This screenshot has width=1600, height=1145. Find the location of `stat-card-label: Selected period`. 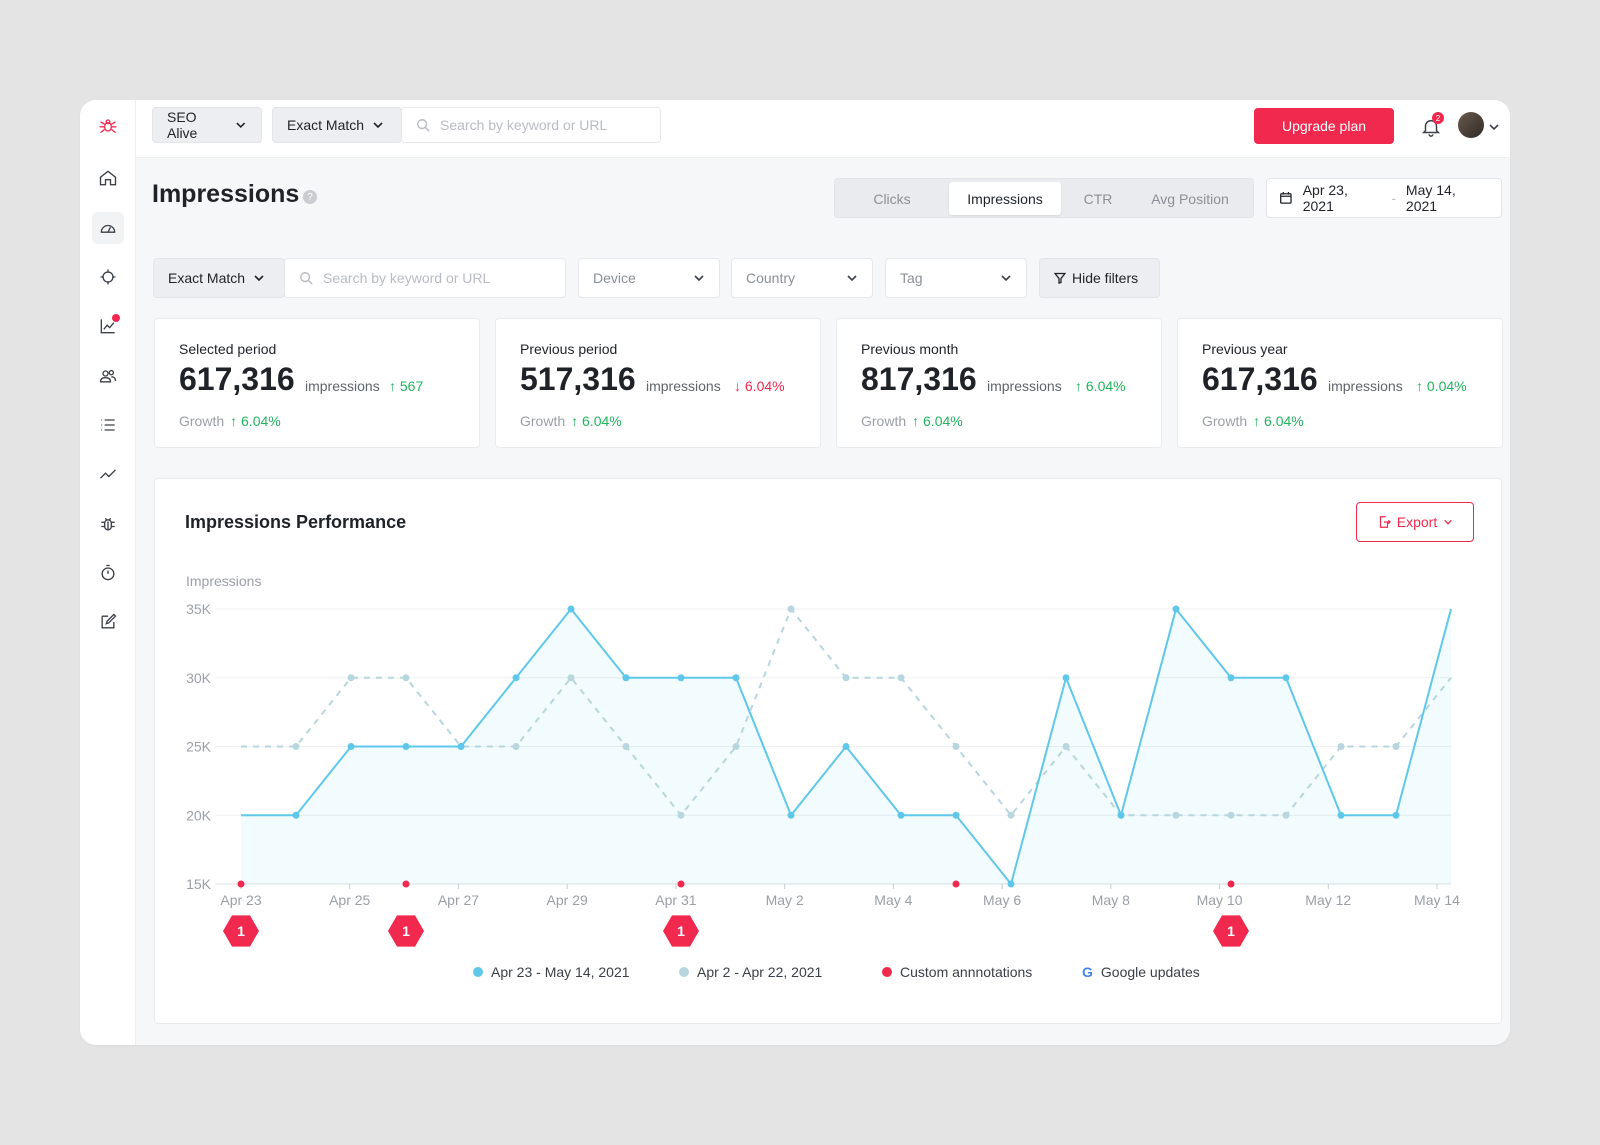

stat-card-label: Selected period is located at coordinates (228, 349).